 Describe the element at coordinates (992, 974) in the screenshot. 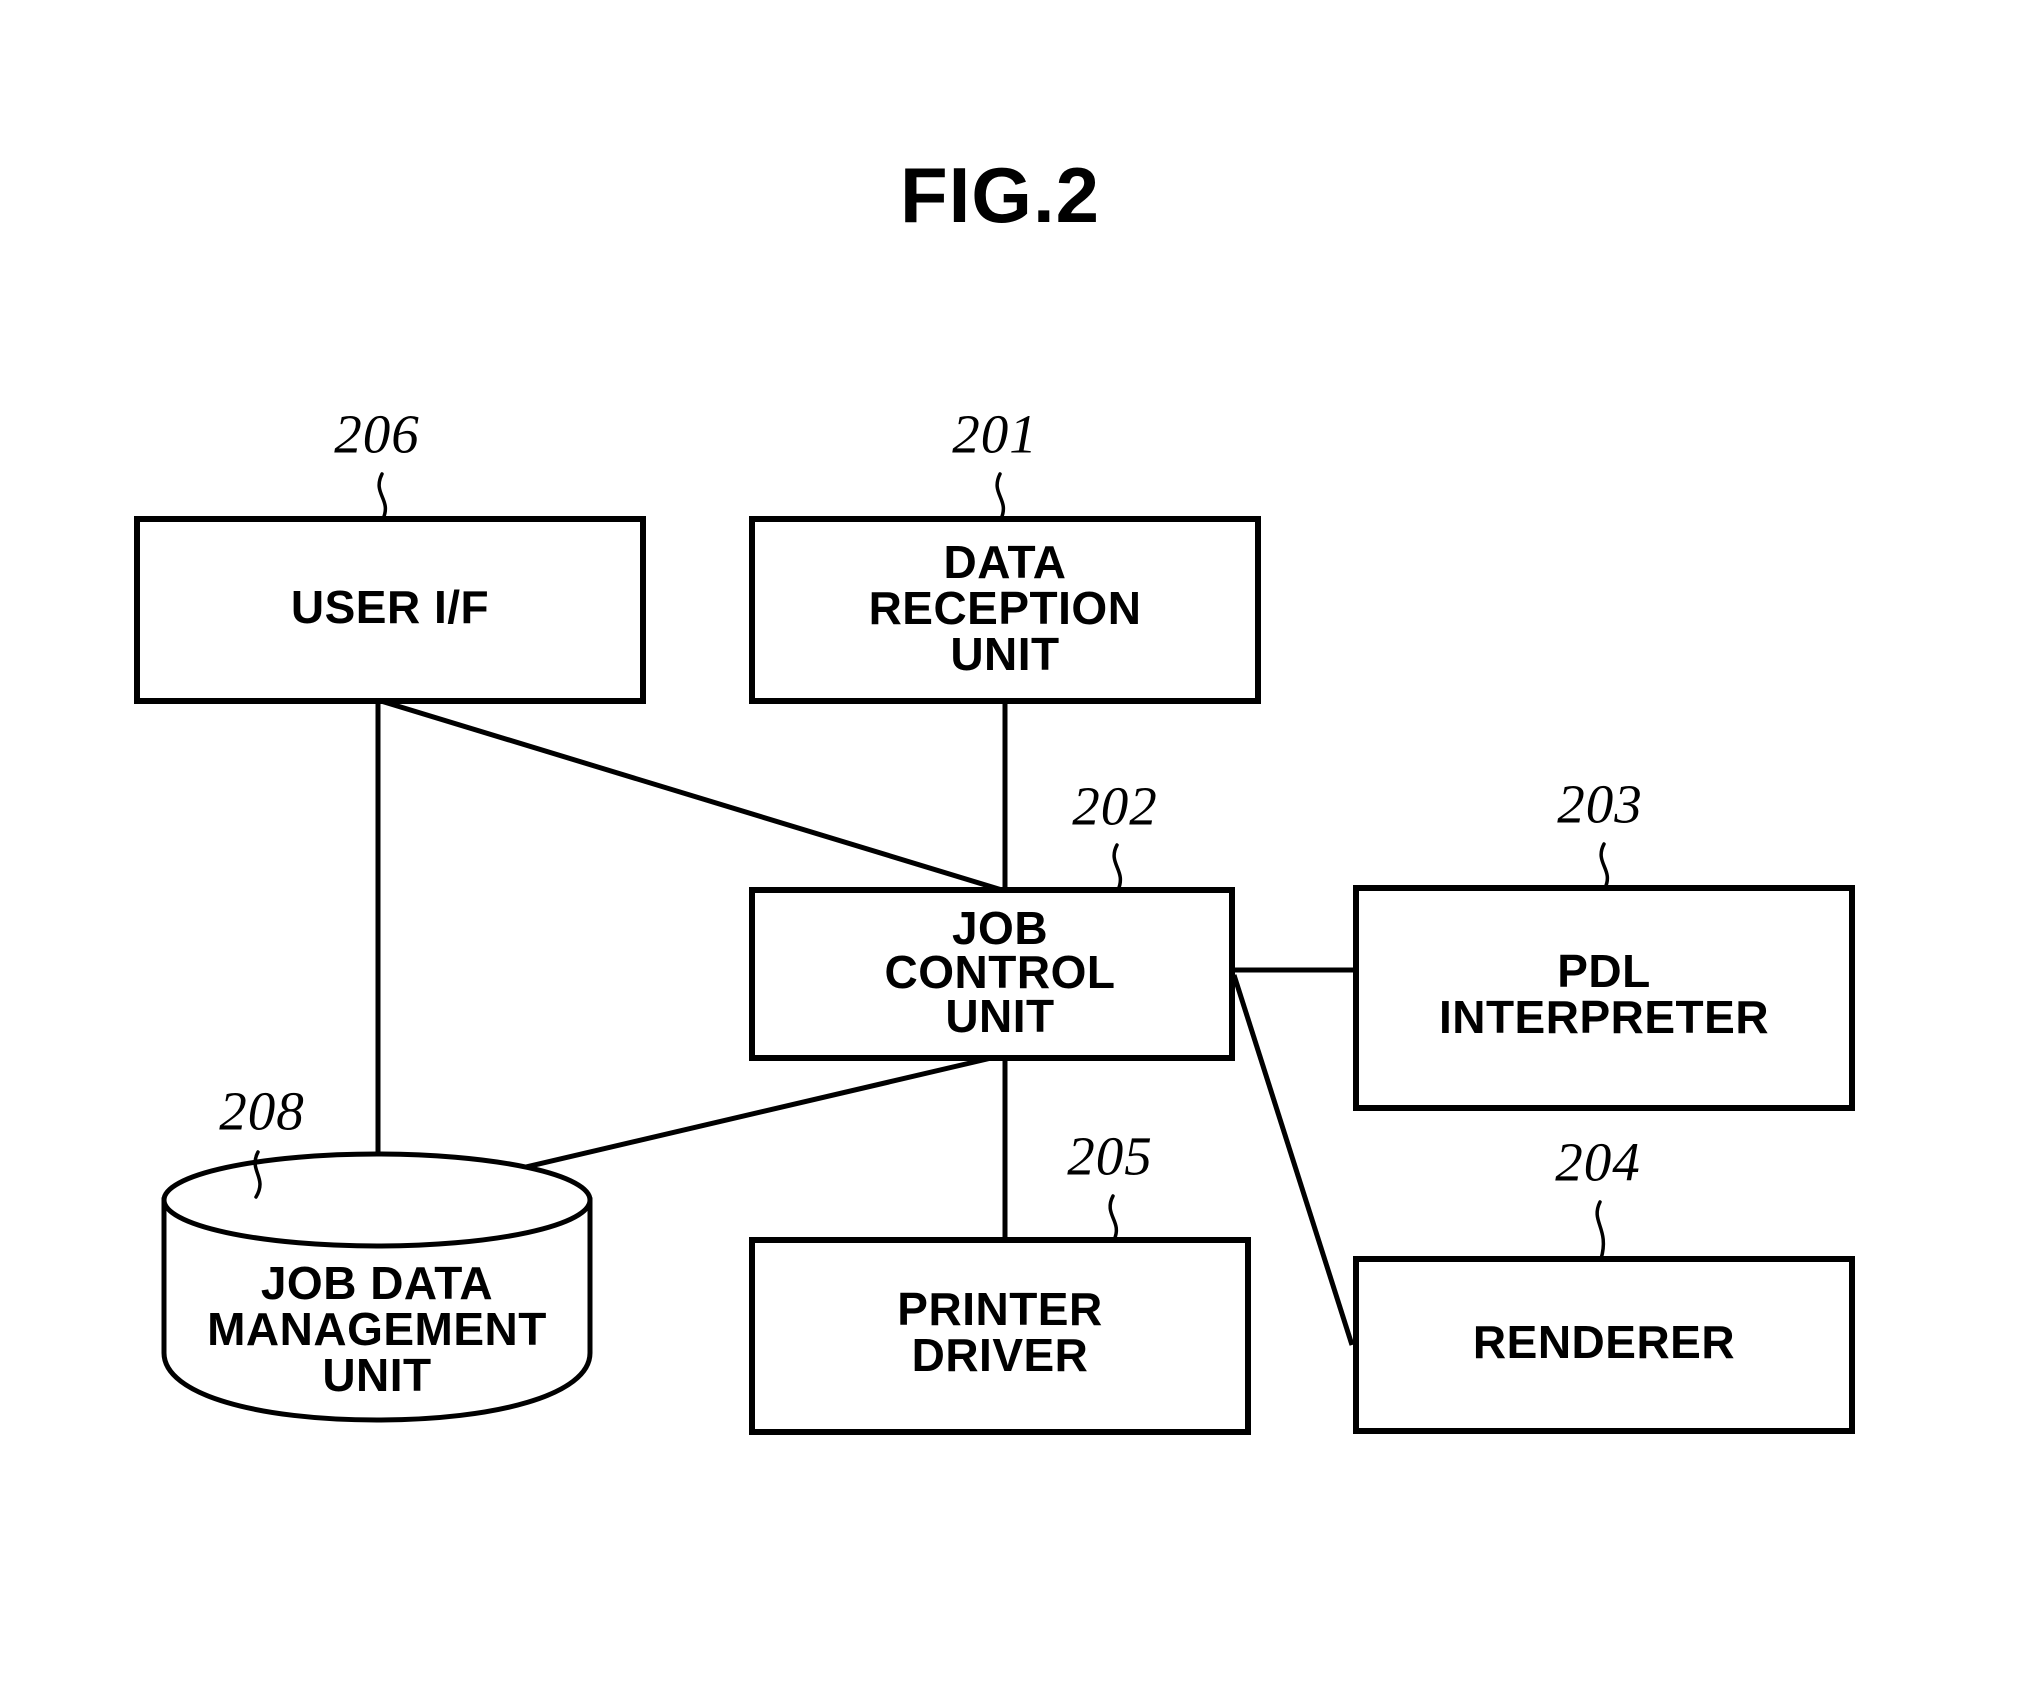

I see `block-job-control-unit: JOB CONTROL UNIT` at that location.